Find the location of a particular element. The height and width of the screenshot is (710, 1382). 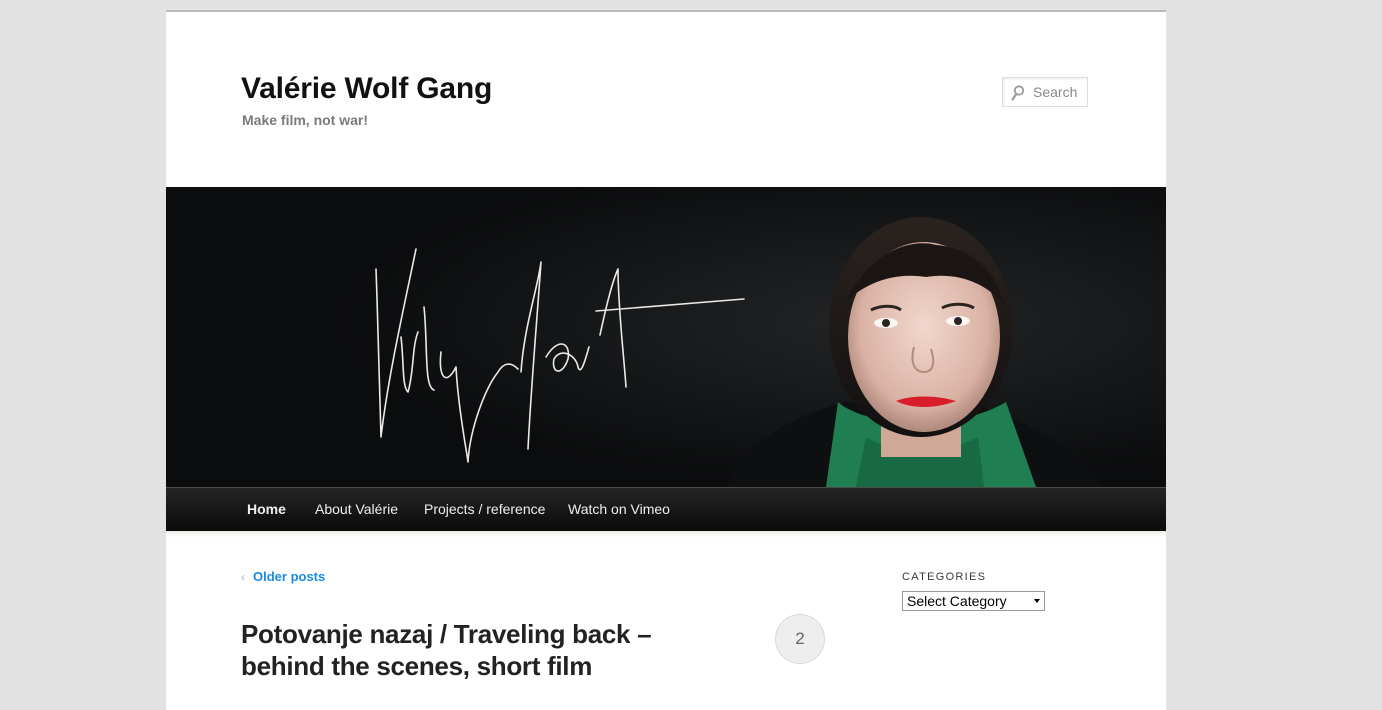

site-description: Make film, not war! is located at coordinates (305, 120).